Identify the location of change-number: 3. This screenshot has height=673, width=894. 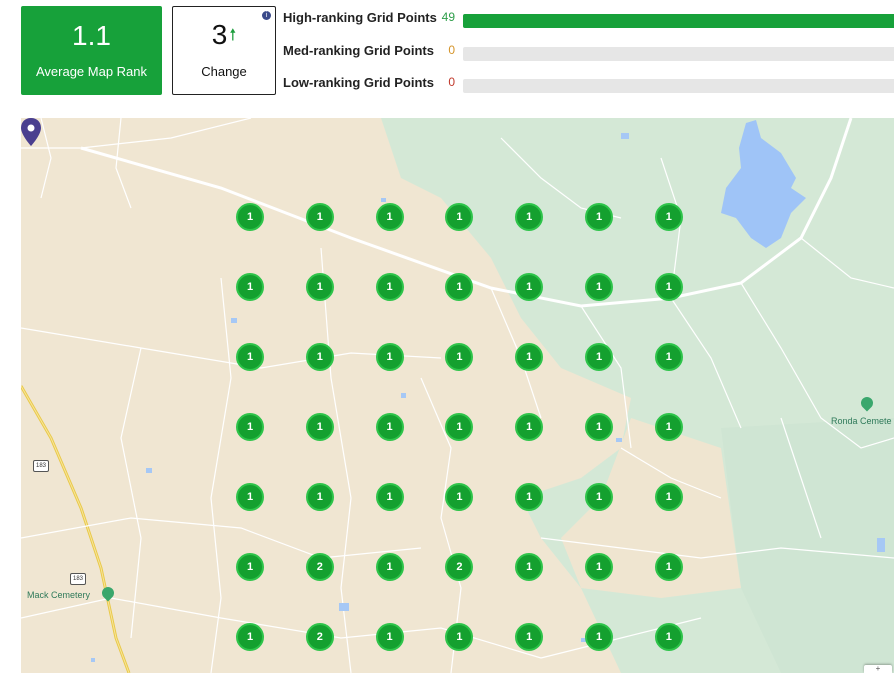
(219, 34).